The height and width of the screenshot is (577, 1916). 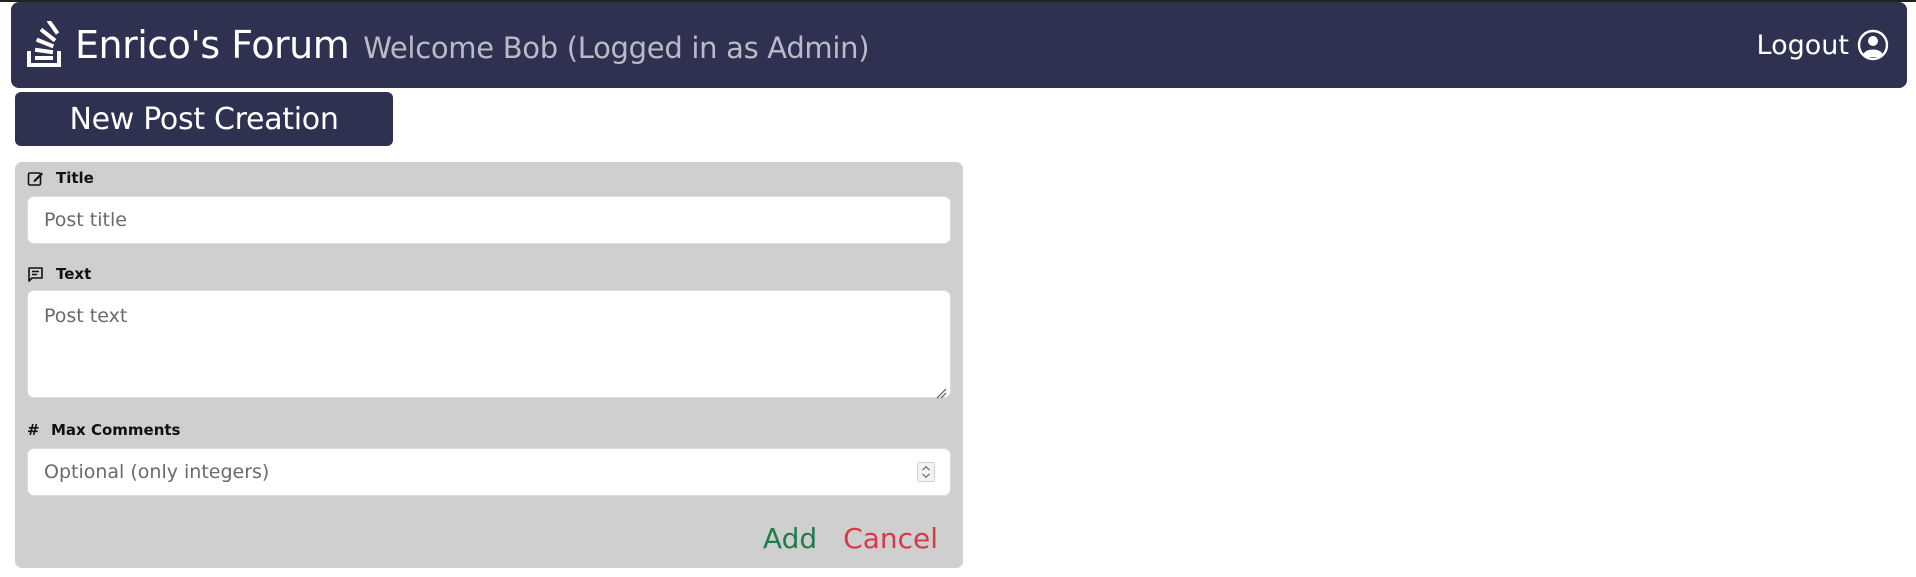 What do you see at coordinates (75, 178) in the screenshot?
I see `title-label: Title` at bounding box center [75, 178].